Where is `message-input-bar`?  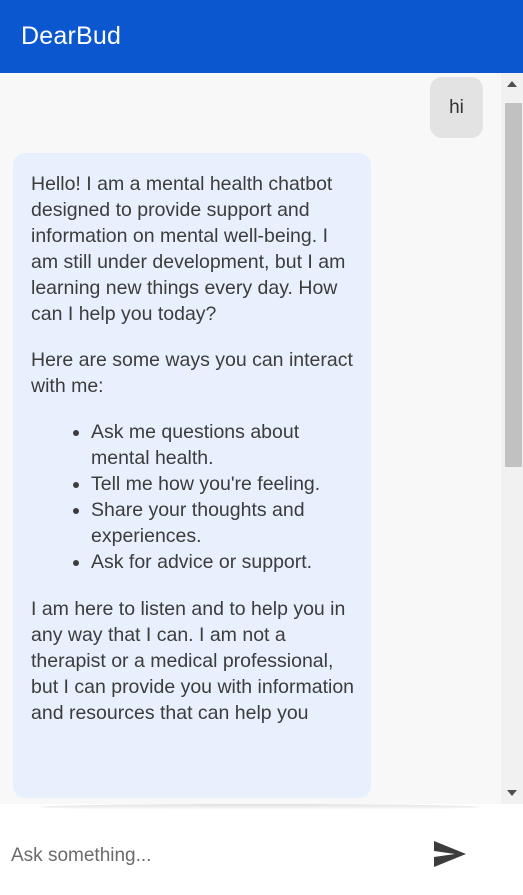
message-input-bar is located at coordinates (261, 849).